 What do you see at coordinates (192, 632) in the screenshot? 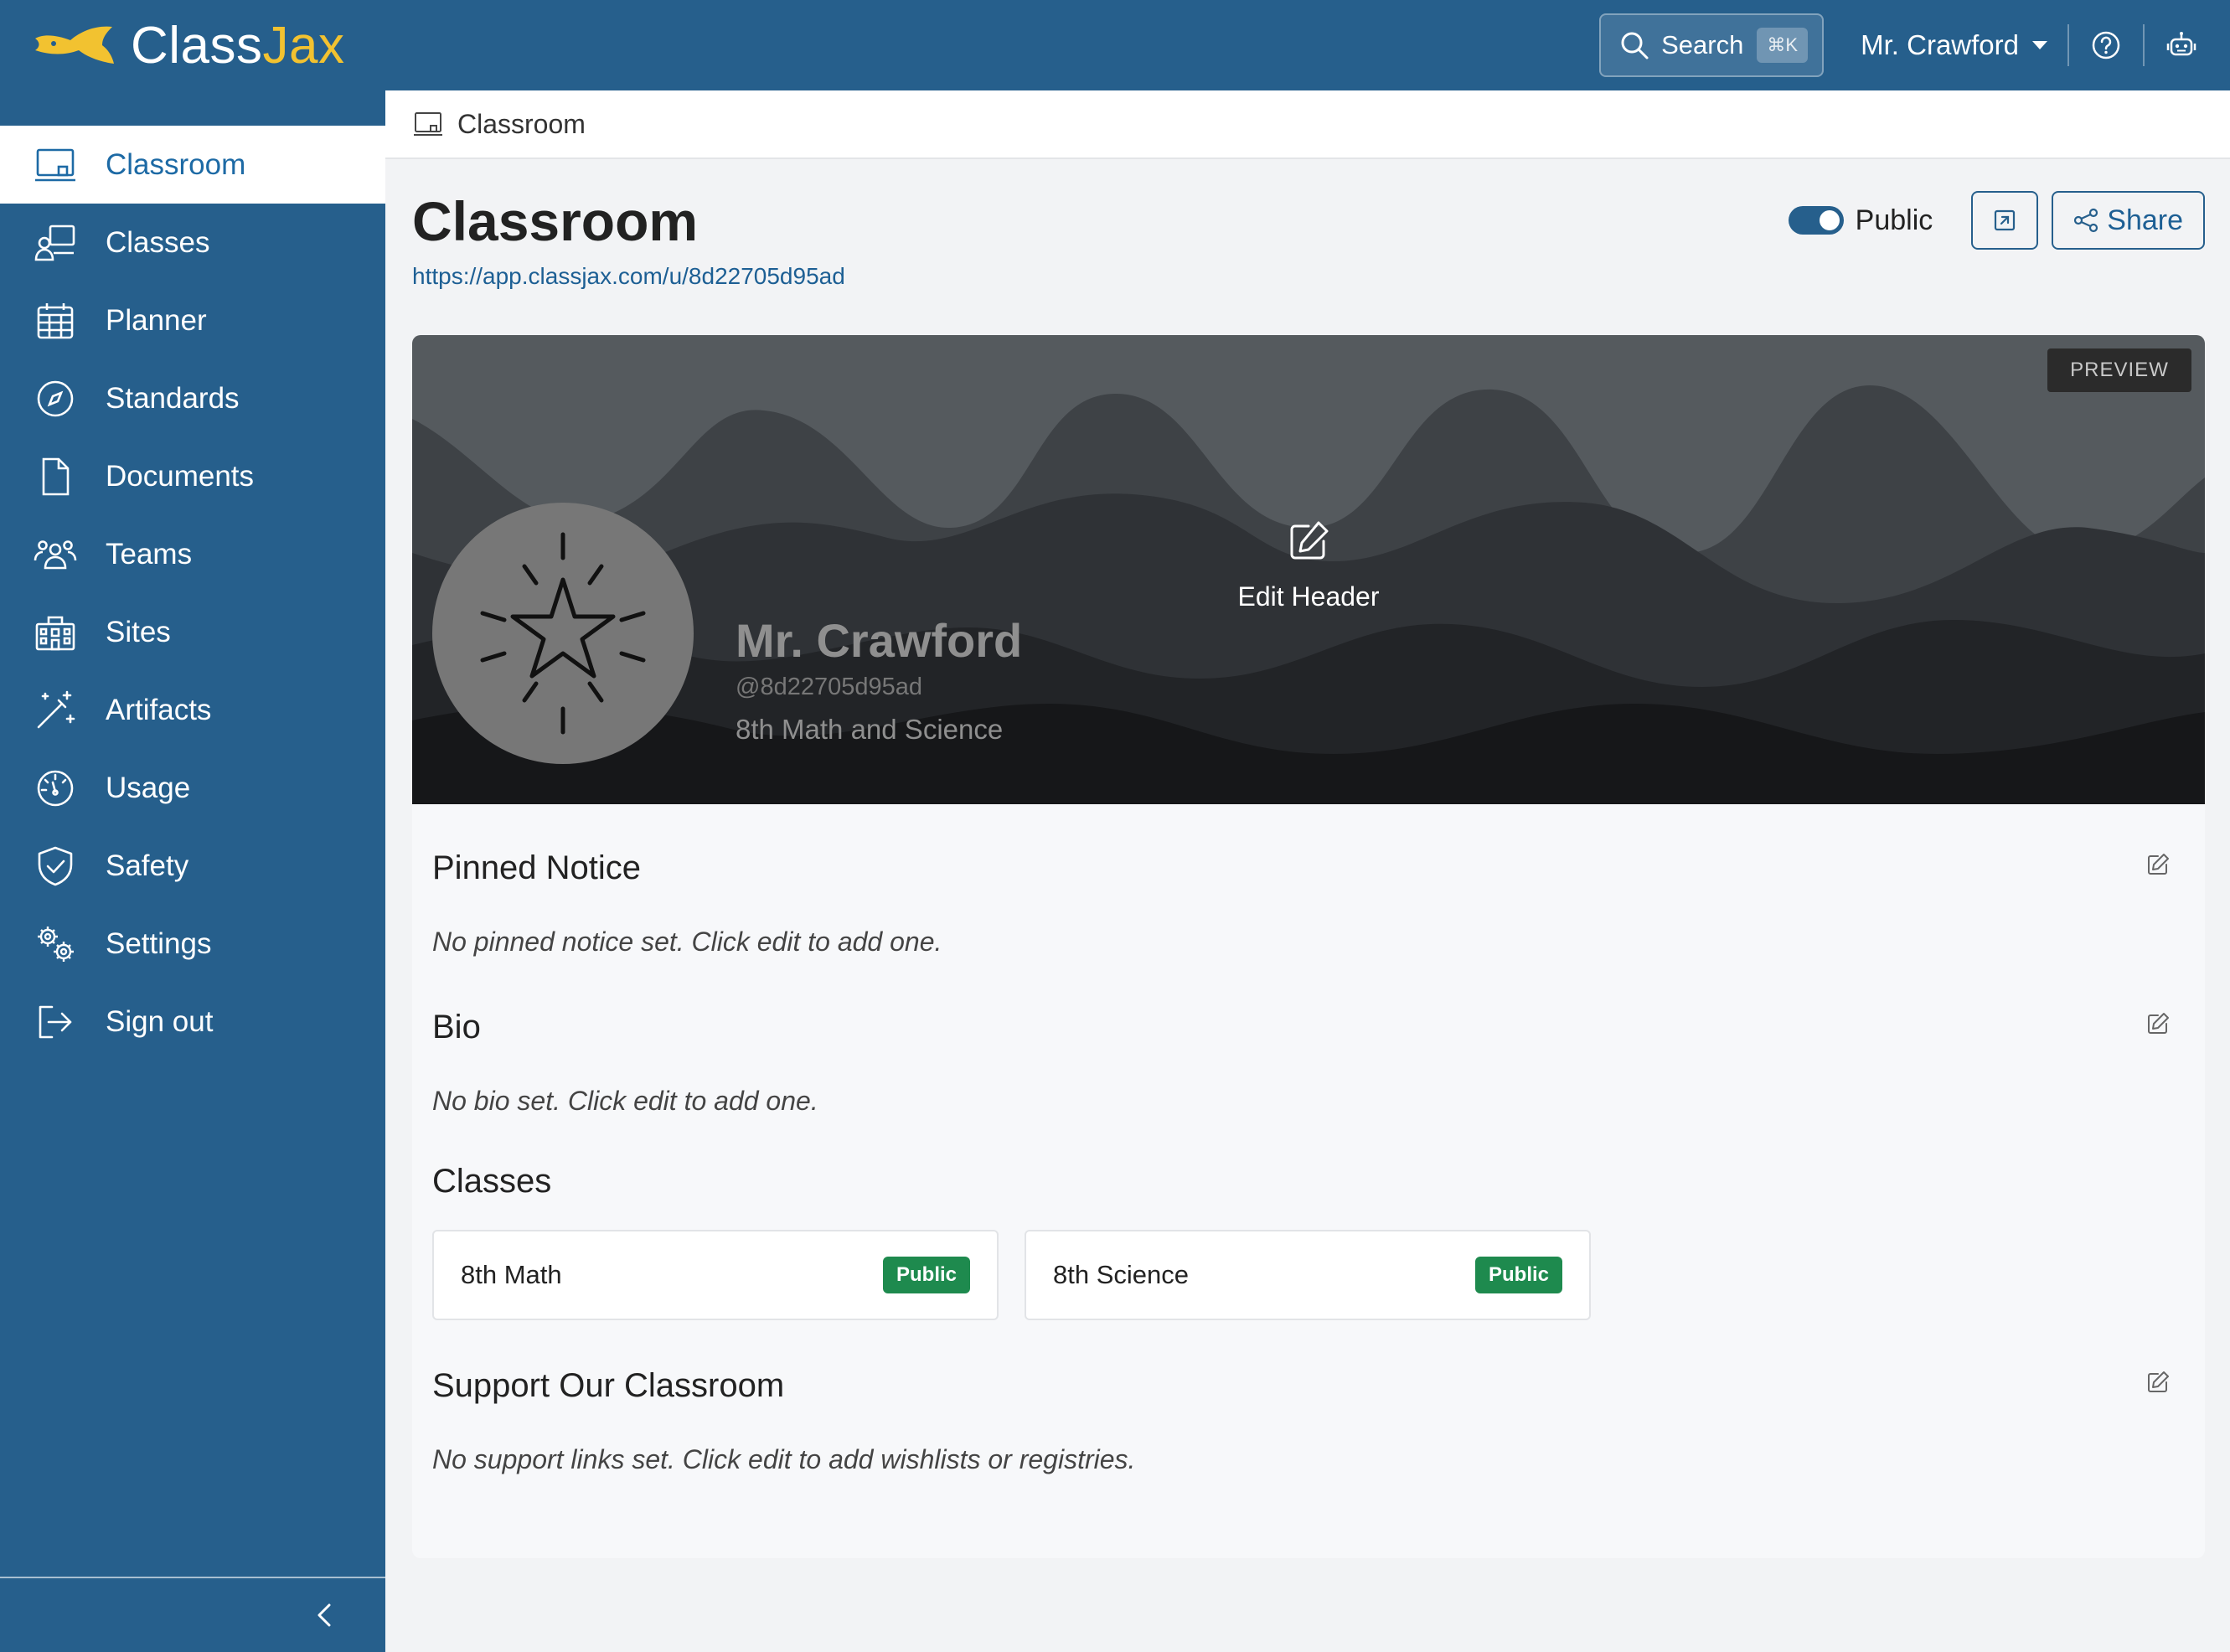
I see `sidebar-item-sites: Sites` at bounding box center [192, 632].